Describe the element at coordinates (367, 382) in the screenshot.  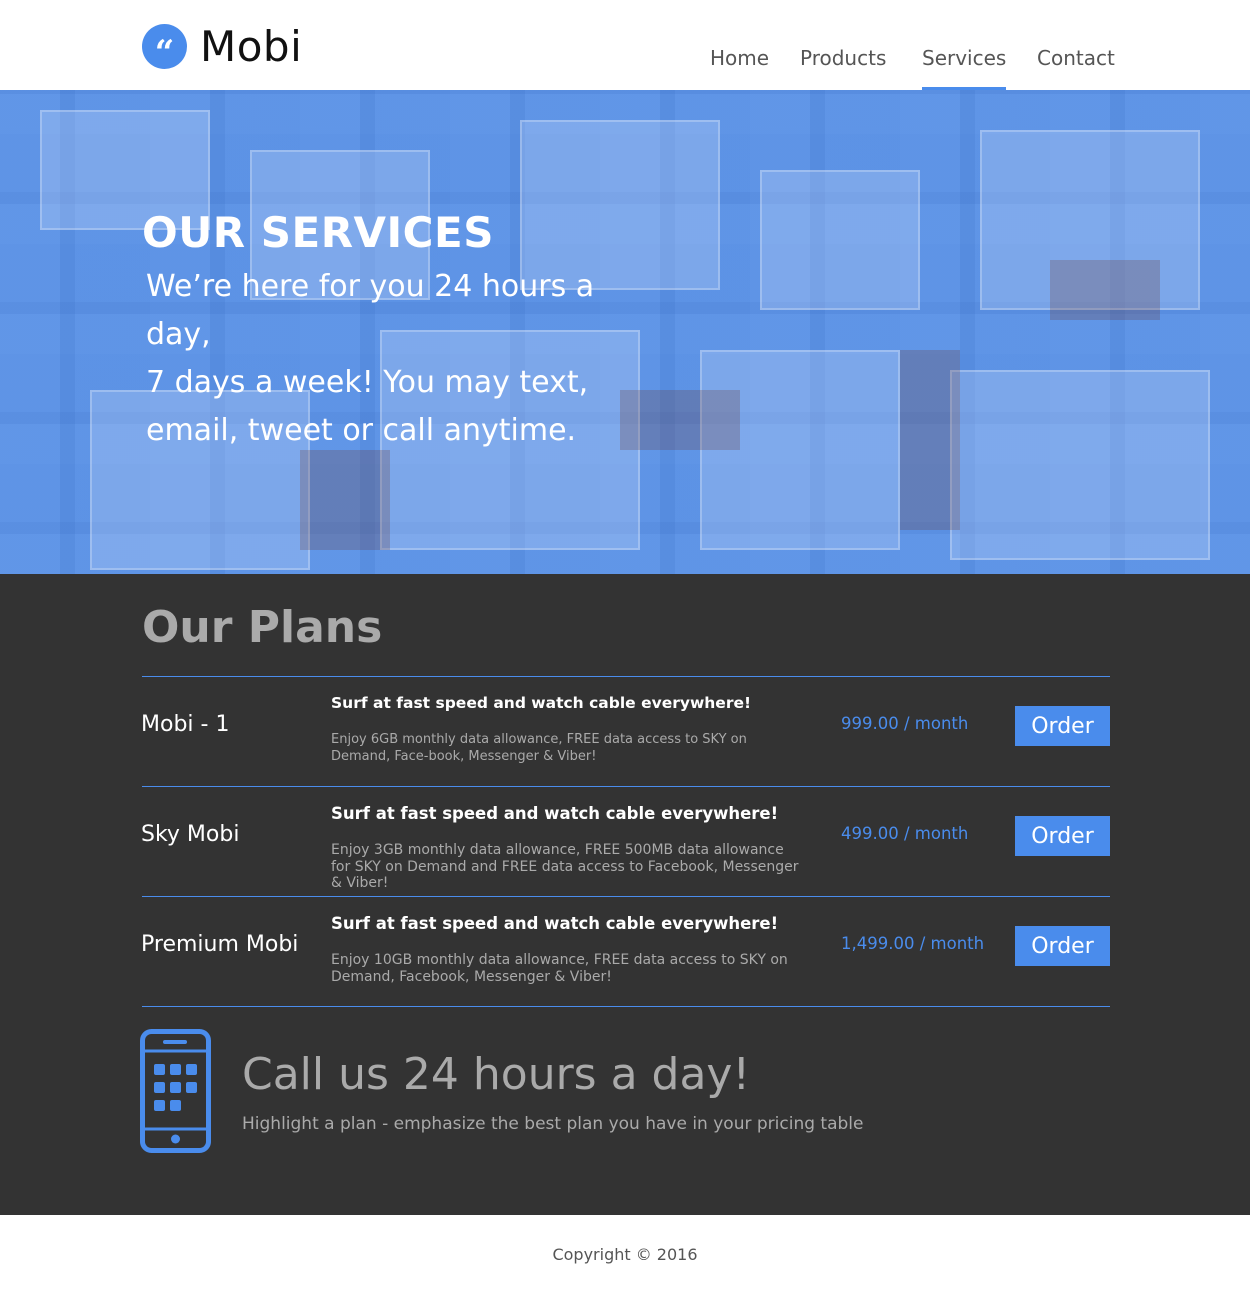
I see `hero-line: 7 days a week! You may text,` at that location.